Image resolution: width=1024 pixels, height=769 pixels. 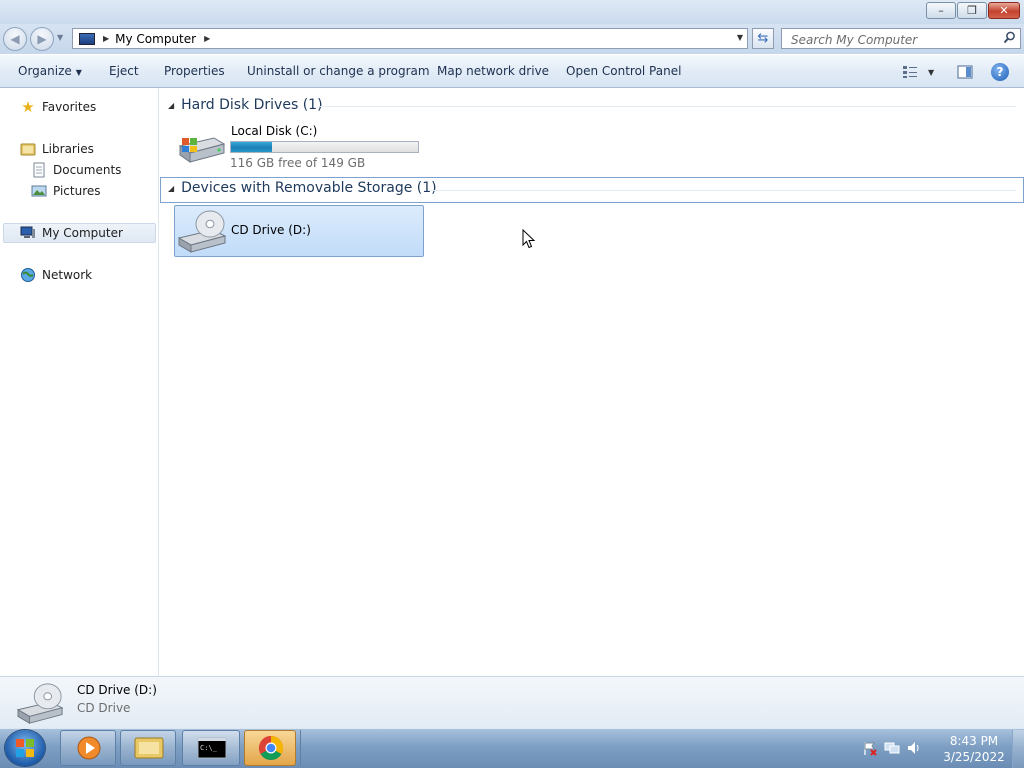 I want to click on map-network-drive-button: Map network drive, so click(x=493, y=71).